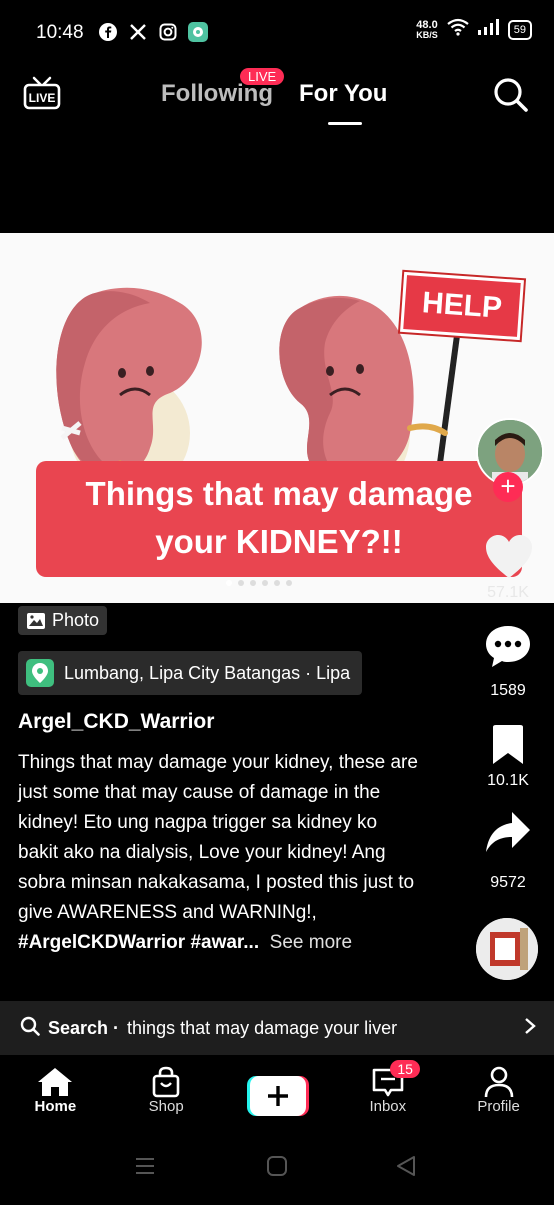  What do you see at coordinates (474, 29) in the screenshot?
I see `system-status: 48.0 KB/S 59` at bounding box center [474, 29].